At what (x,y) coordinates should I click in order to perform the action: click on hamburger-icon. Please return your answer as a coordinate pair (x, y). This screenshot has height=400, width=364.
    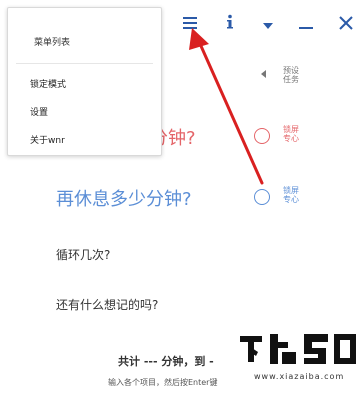
    Looking at the image, I should click on (190, 24).